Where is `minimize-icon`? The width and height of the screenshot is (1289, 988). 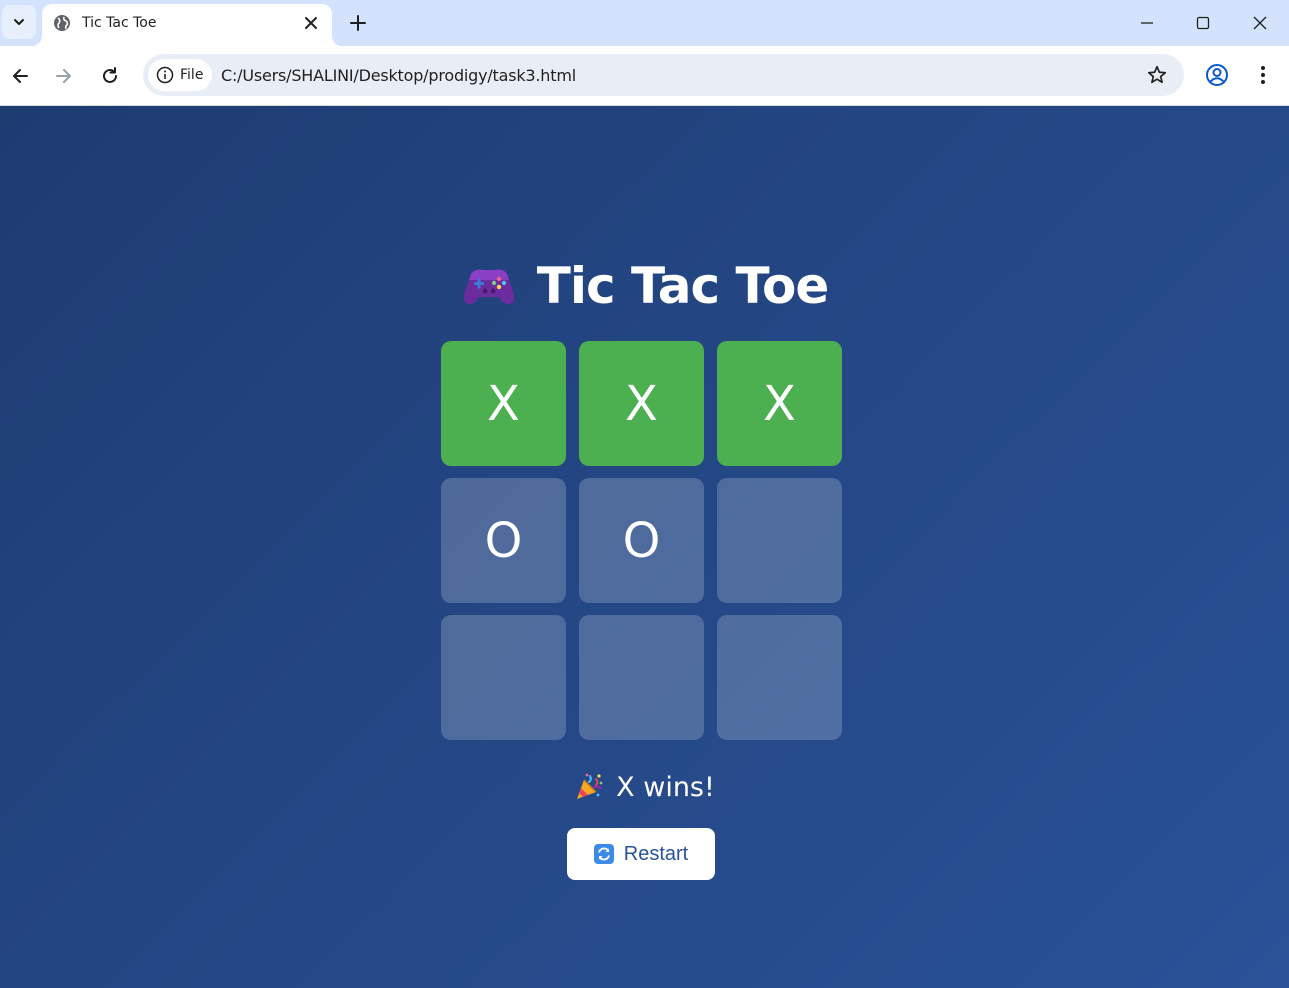 minimize-icon is located at coordinates (1147, 23).